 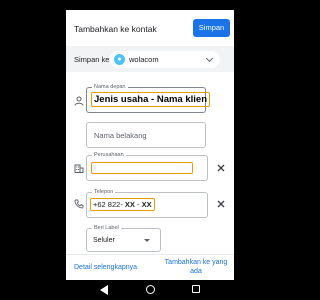 I want to click on company-field: Perusahaan, so click(x=147, y=166).